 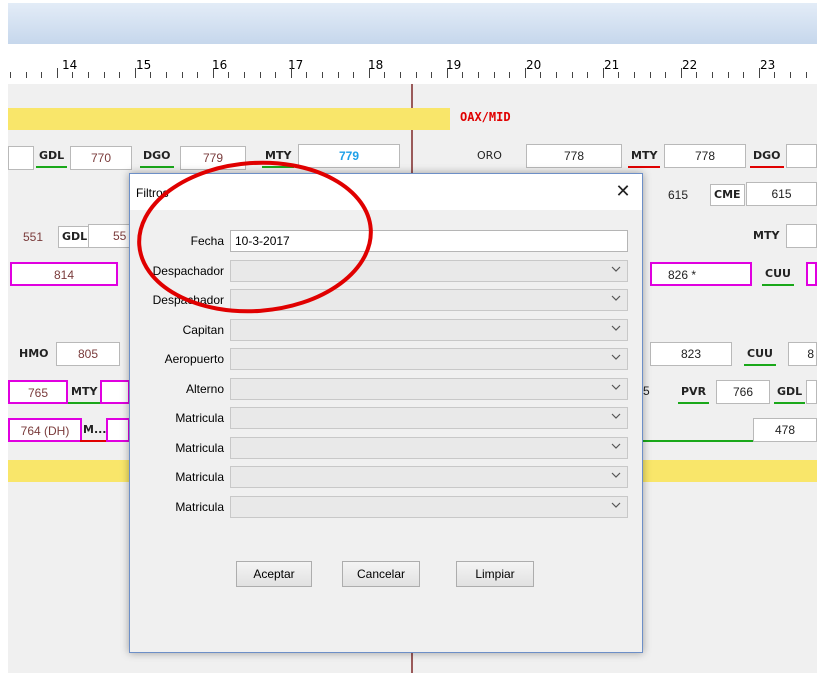 I want to click on flight-segment: 805, so click(x=88, y=354).